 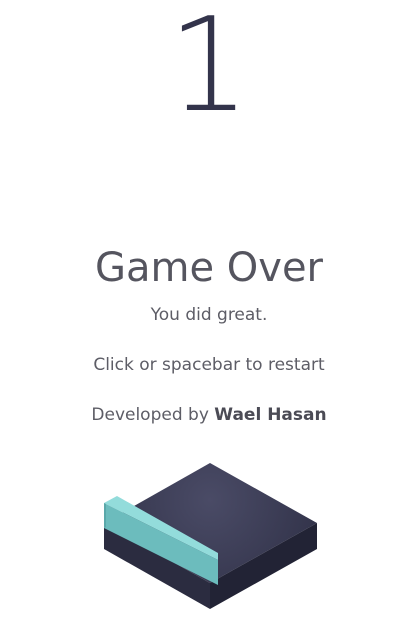 What do you see at coordinates (210, 536) in the screenshot?
I see `stack-block-scene` at bounding box center [210, 536].